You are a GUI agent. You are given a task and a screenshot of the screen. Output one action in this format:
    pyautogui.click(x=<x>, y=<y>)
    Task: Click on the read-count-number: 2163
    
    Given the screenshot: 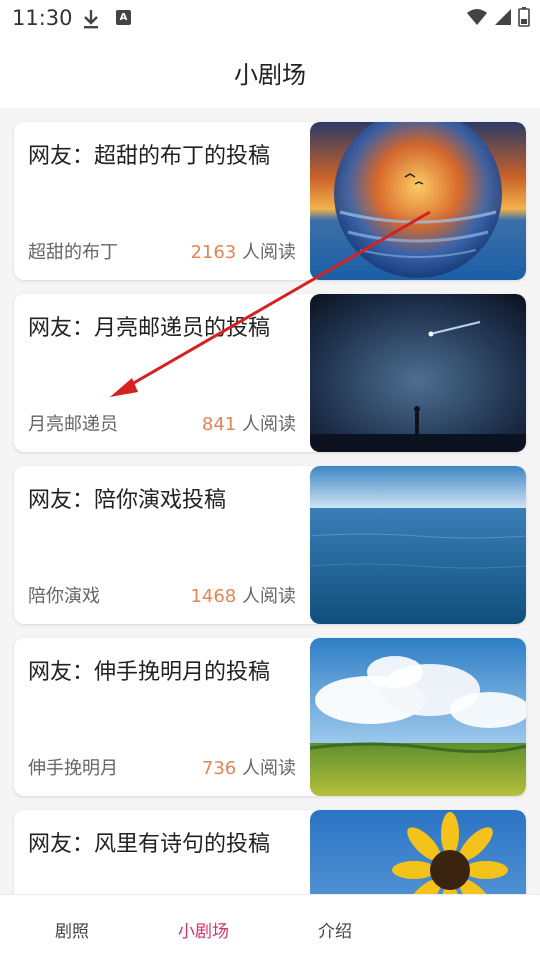 What is the action you would take?
    pyautogui.click(x=213, y=252)
    